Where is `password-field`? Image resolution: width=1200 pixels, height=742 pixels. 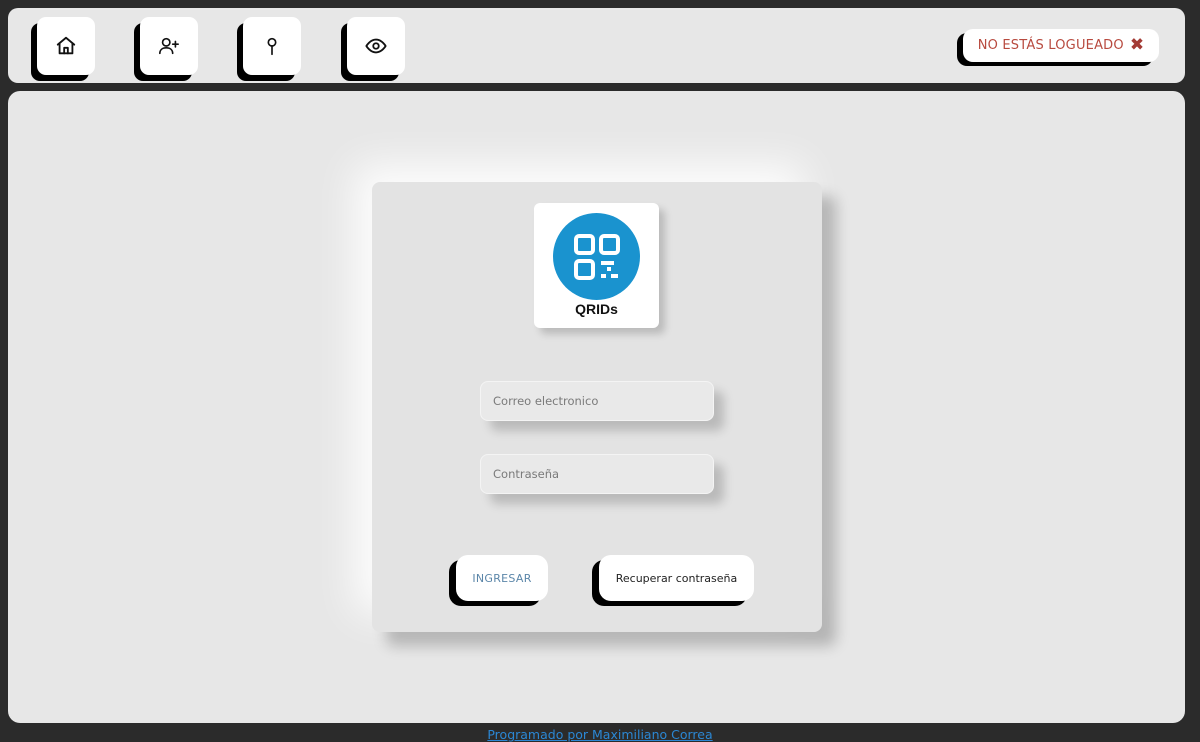
password-field is located at coordinates (597, 474).